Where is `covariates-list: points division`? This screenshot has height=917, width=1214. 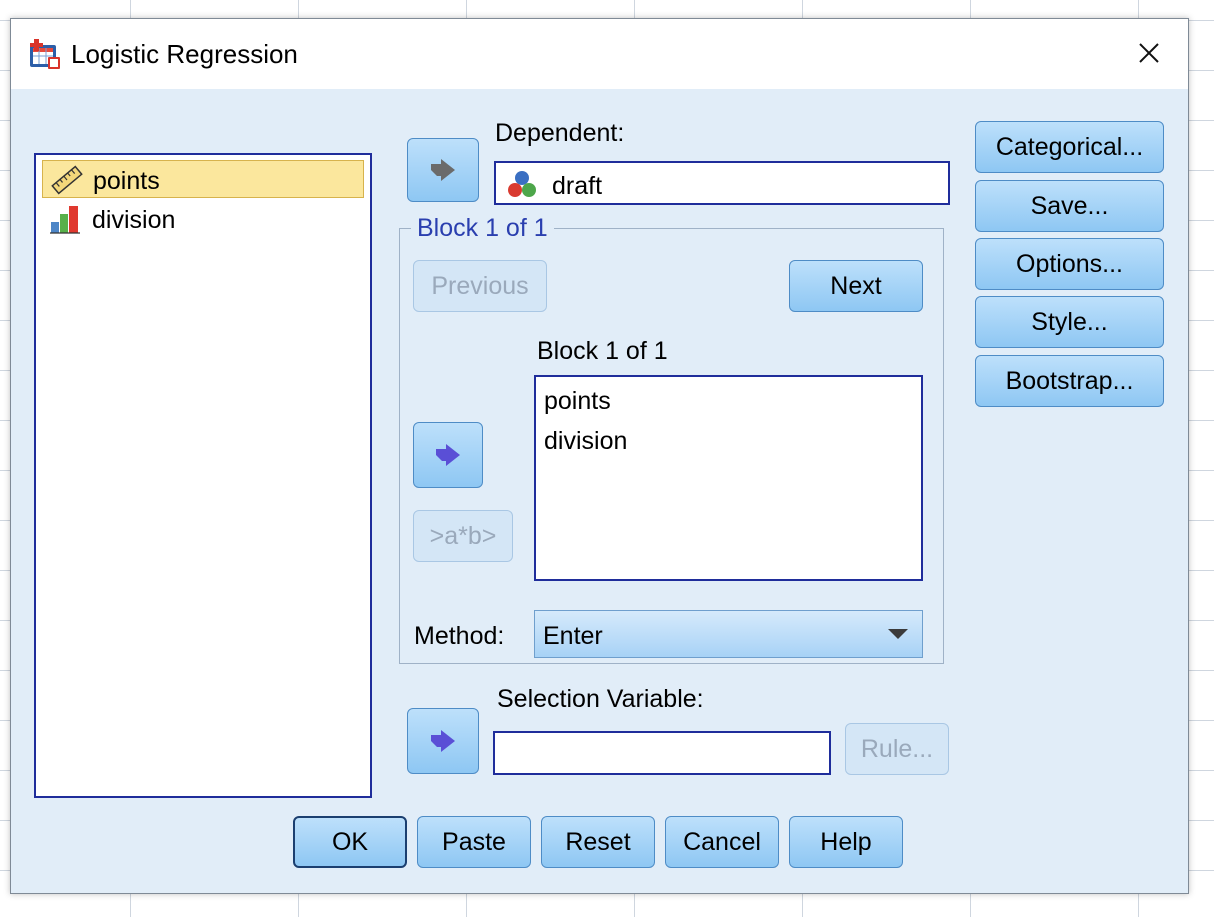
covariates-list: points division is located at coordinates (728, 478).